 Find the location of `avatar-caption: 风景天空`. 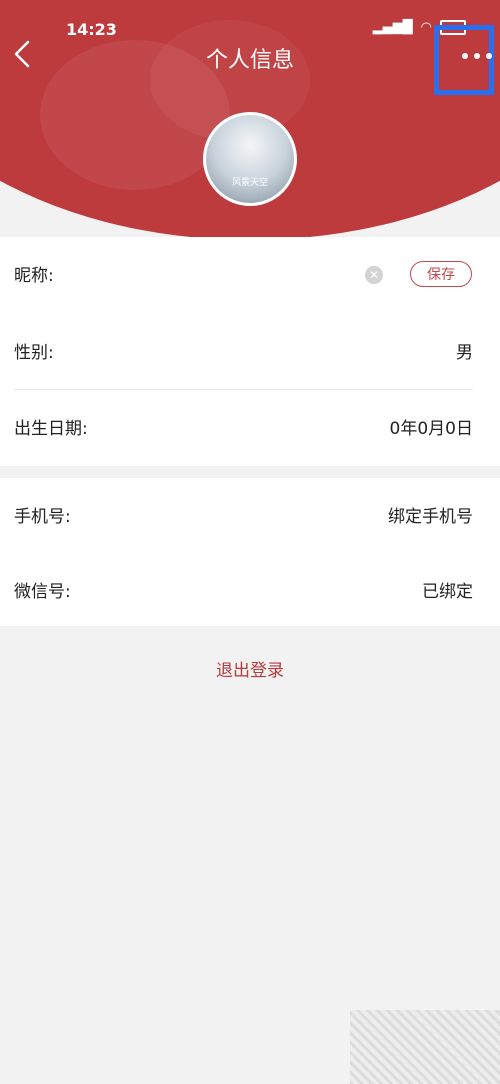

avatar-caption: 风景天空 is located at coordinates (249, 183).